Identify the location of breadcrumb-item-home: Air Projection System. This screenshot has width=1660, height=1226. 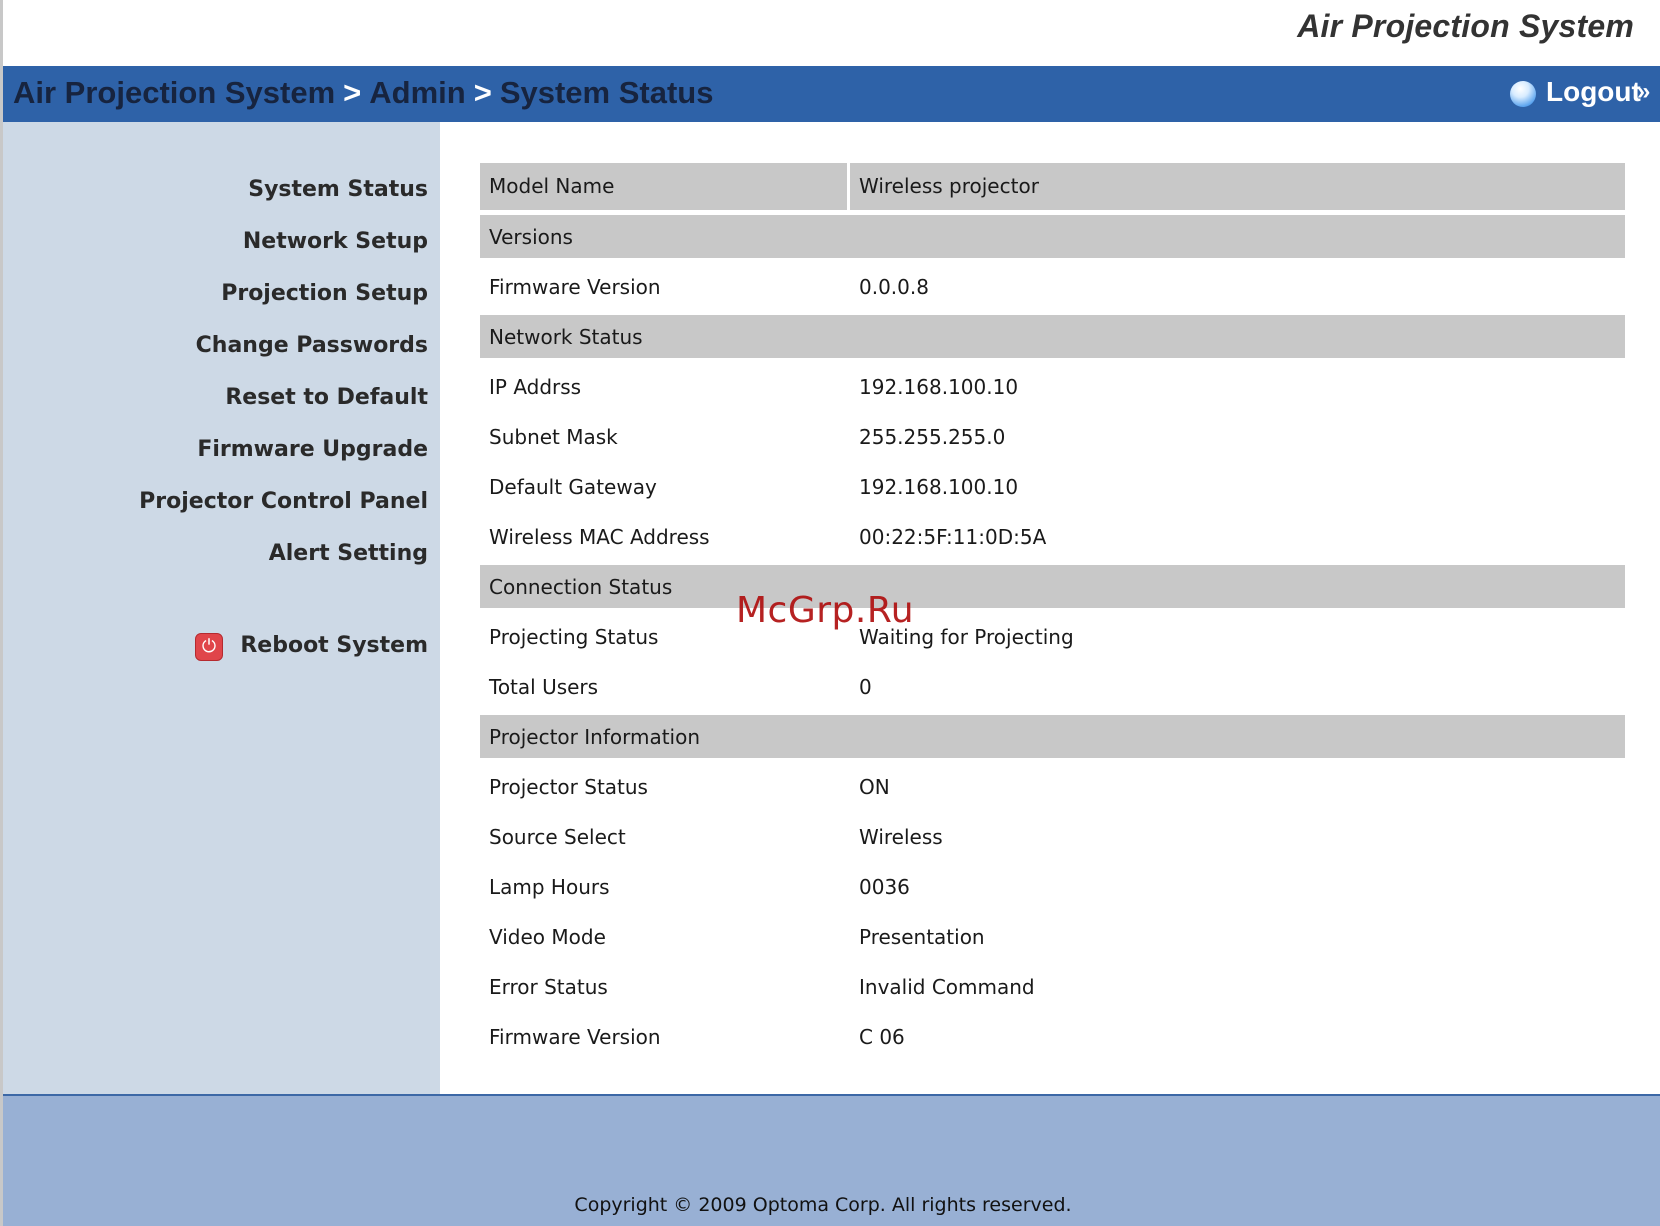
(174, 92).